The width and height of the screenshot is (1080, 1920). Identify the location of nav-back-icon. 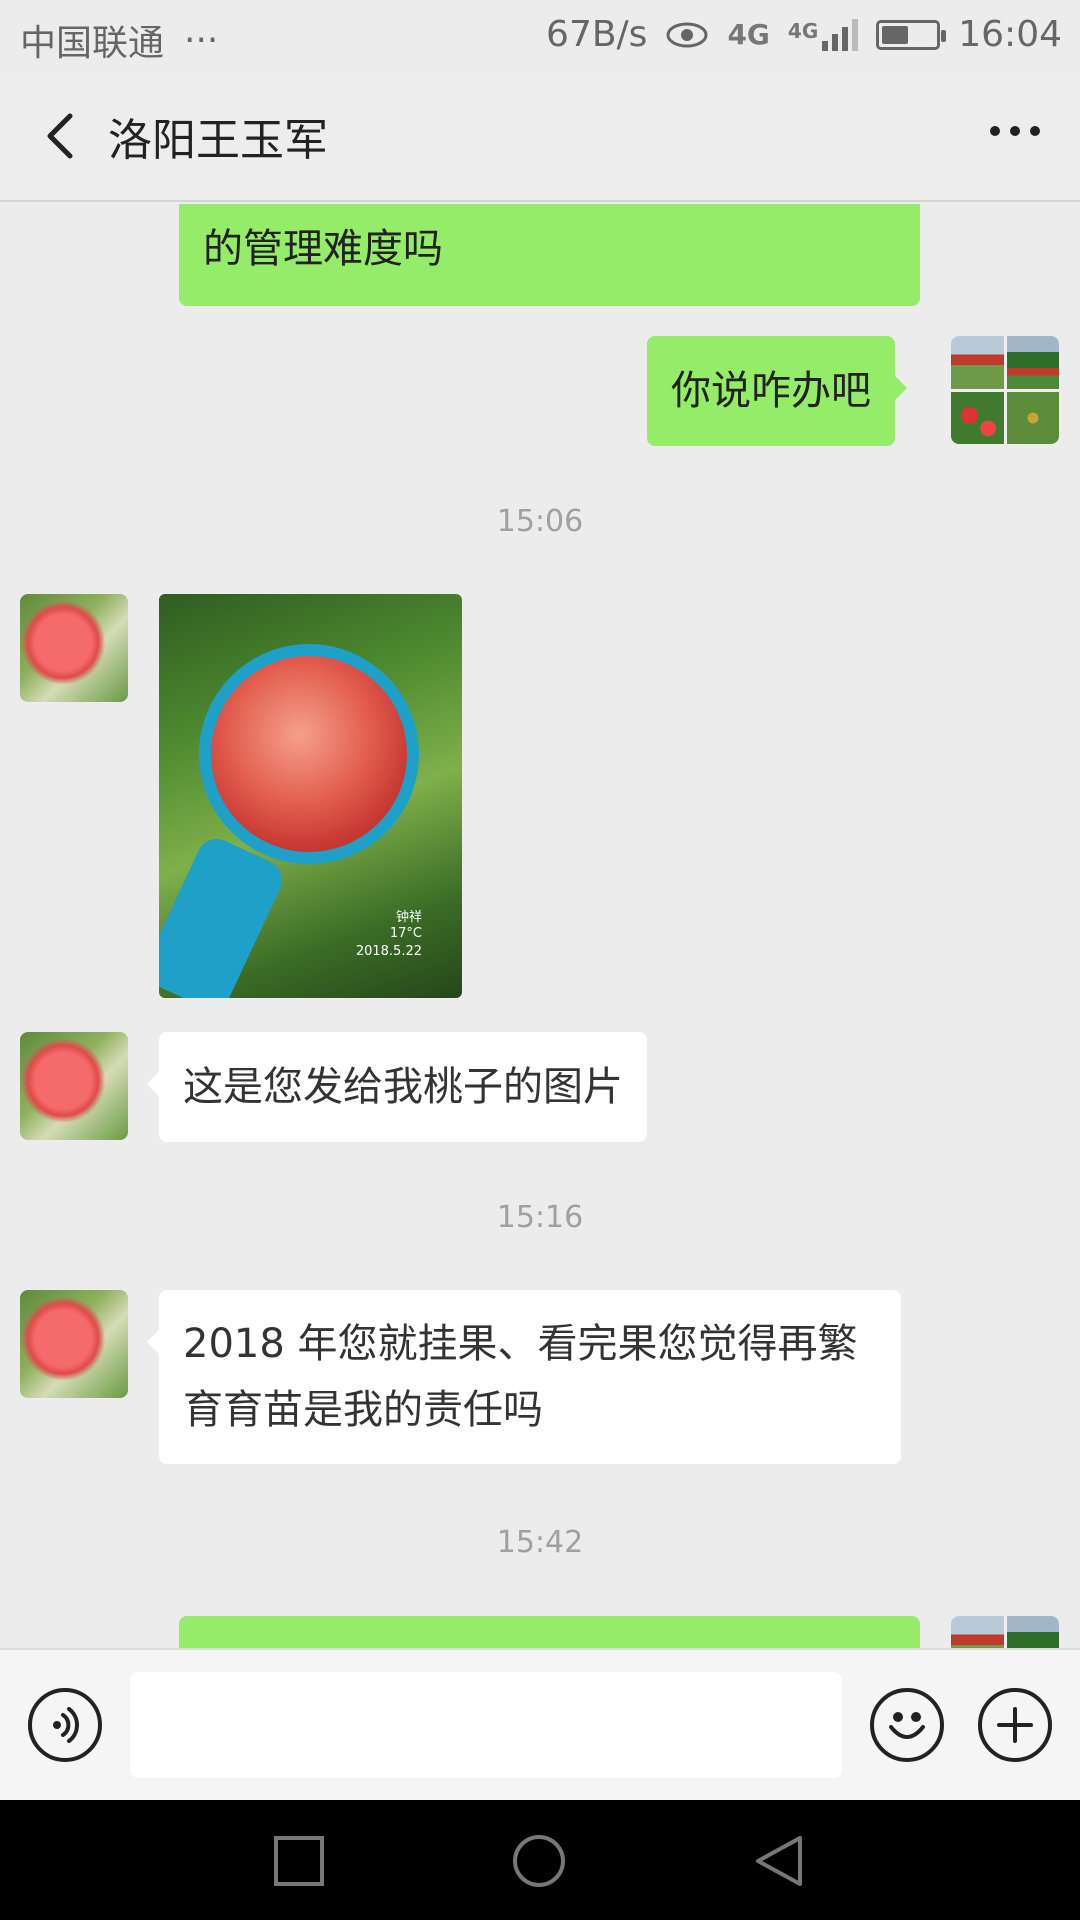
(779, 1861).